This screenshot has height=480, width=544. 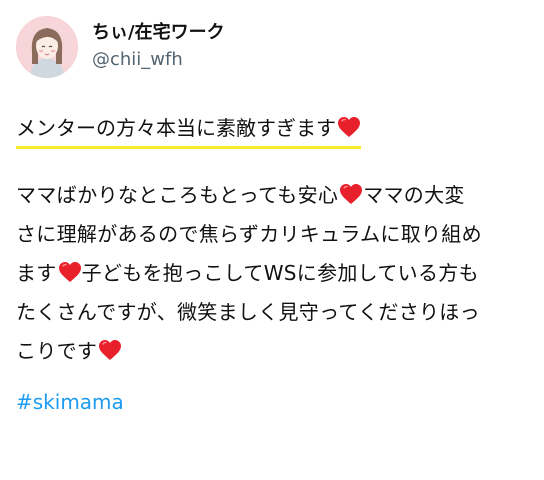 I want to click on body-text-segment: 子どもを抱っこしてWSに参加している方も, so click(x=280, y=273).